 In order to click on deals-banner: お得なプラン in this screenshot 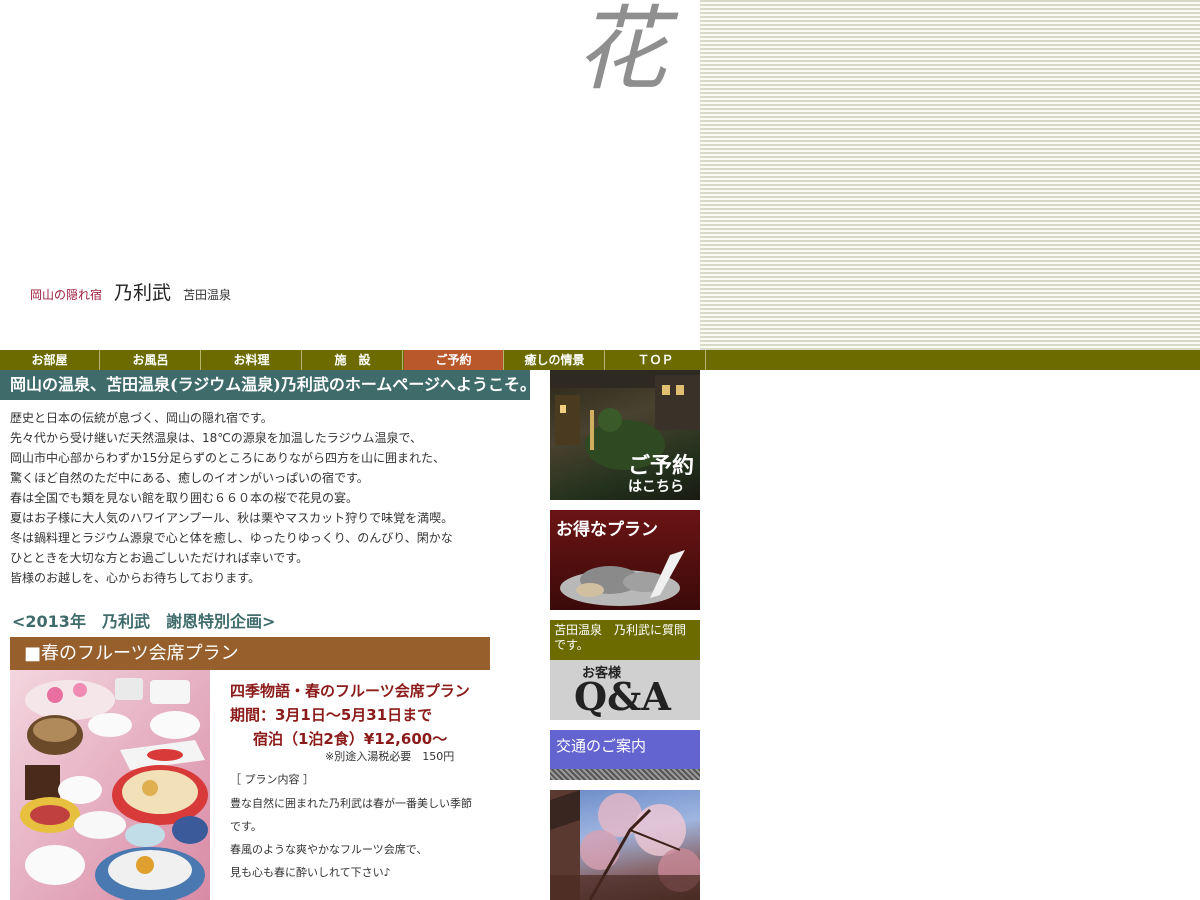, I will do `click(625, 560)`.